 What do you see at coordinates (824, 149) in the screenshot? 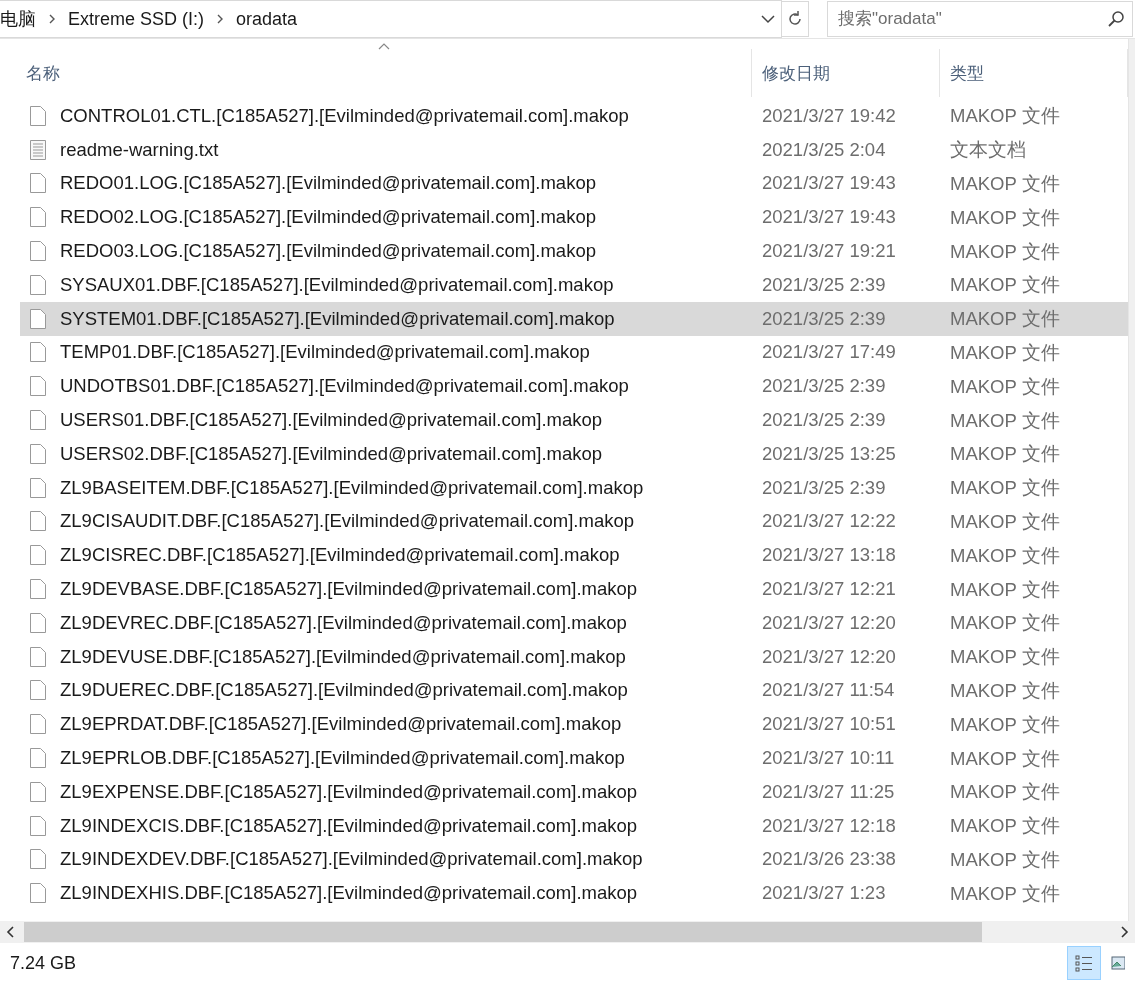
I see `modified-date: 2021/3/25 2:04` at bounding box center [824, 149].